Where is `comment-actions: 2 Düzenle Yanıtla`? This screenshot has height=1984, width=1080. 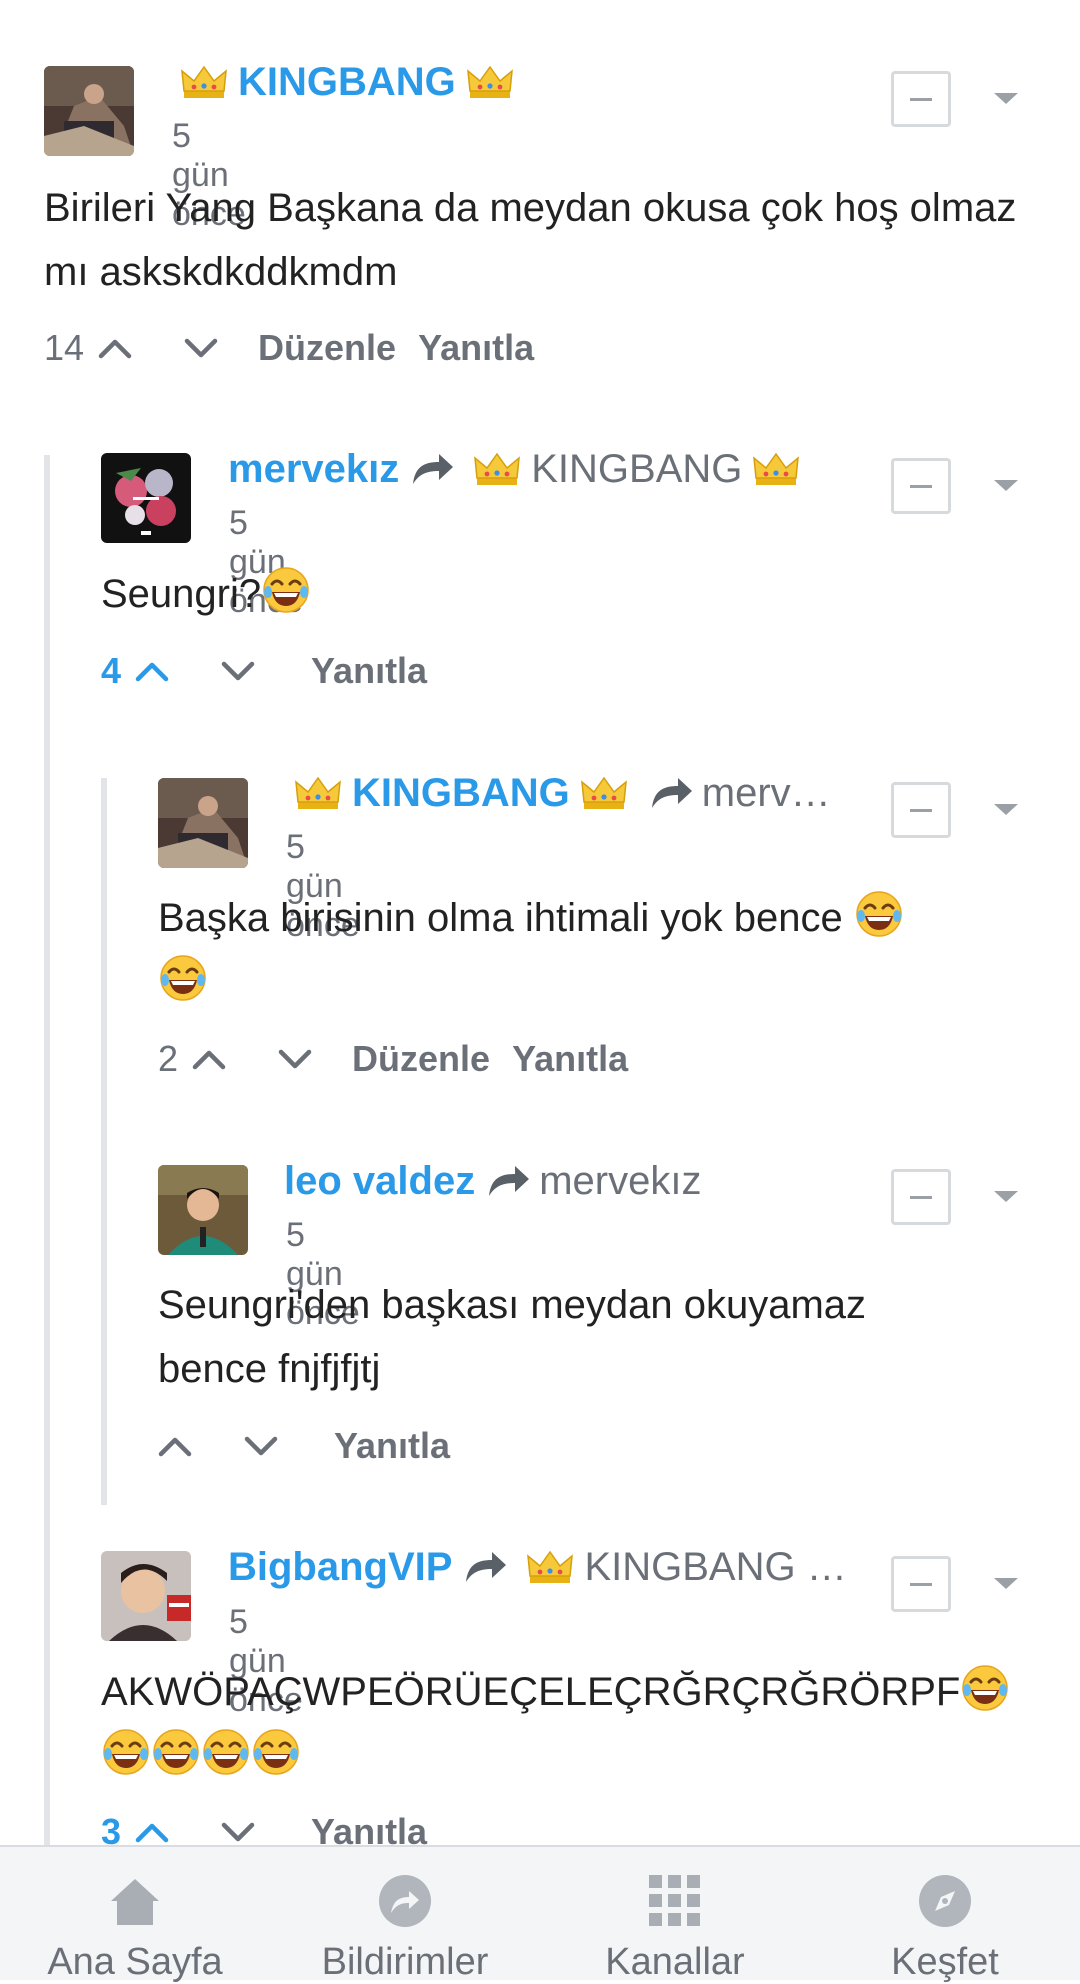
comment-actions: 2 Düzenle Yanıtla is located at coordinates (393, 1059).